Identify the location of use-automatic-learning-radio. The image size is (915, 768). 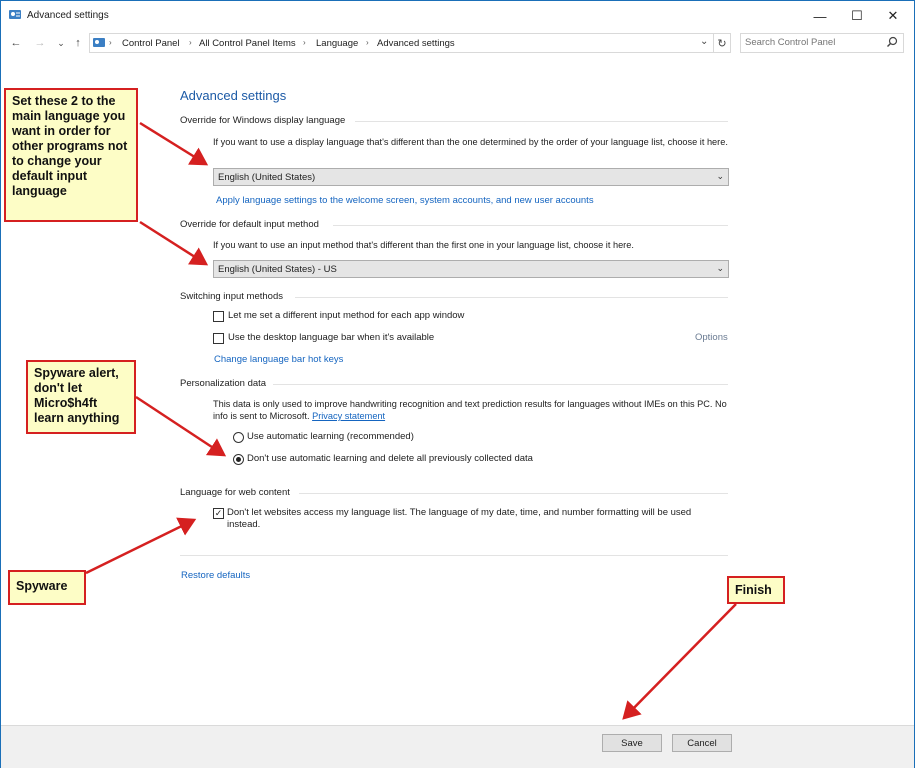
(238, 437).